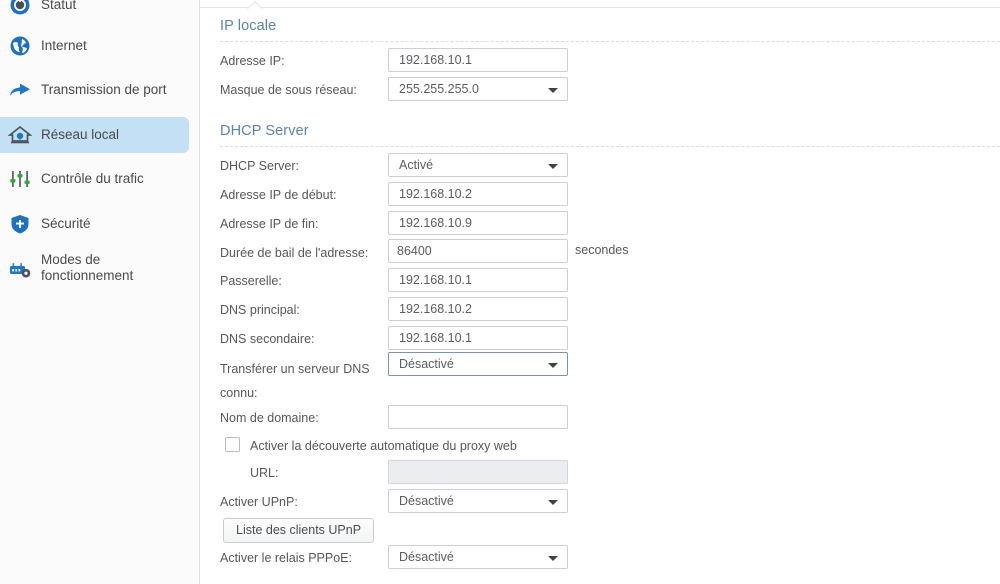 The width and height of the screenshot is (1000, 584). I want to click on sidebar-item-statut: Statut, so click(94, 11).